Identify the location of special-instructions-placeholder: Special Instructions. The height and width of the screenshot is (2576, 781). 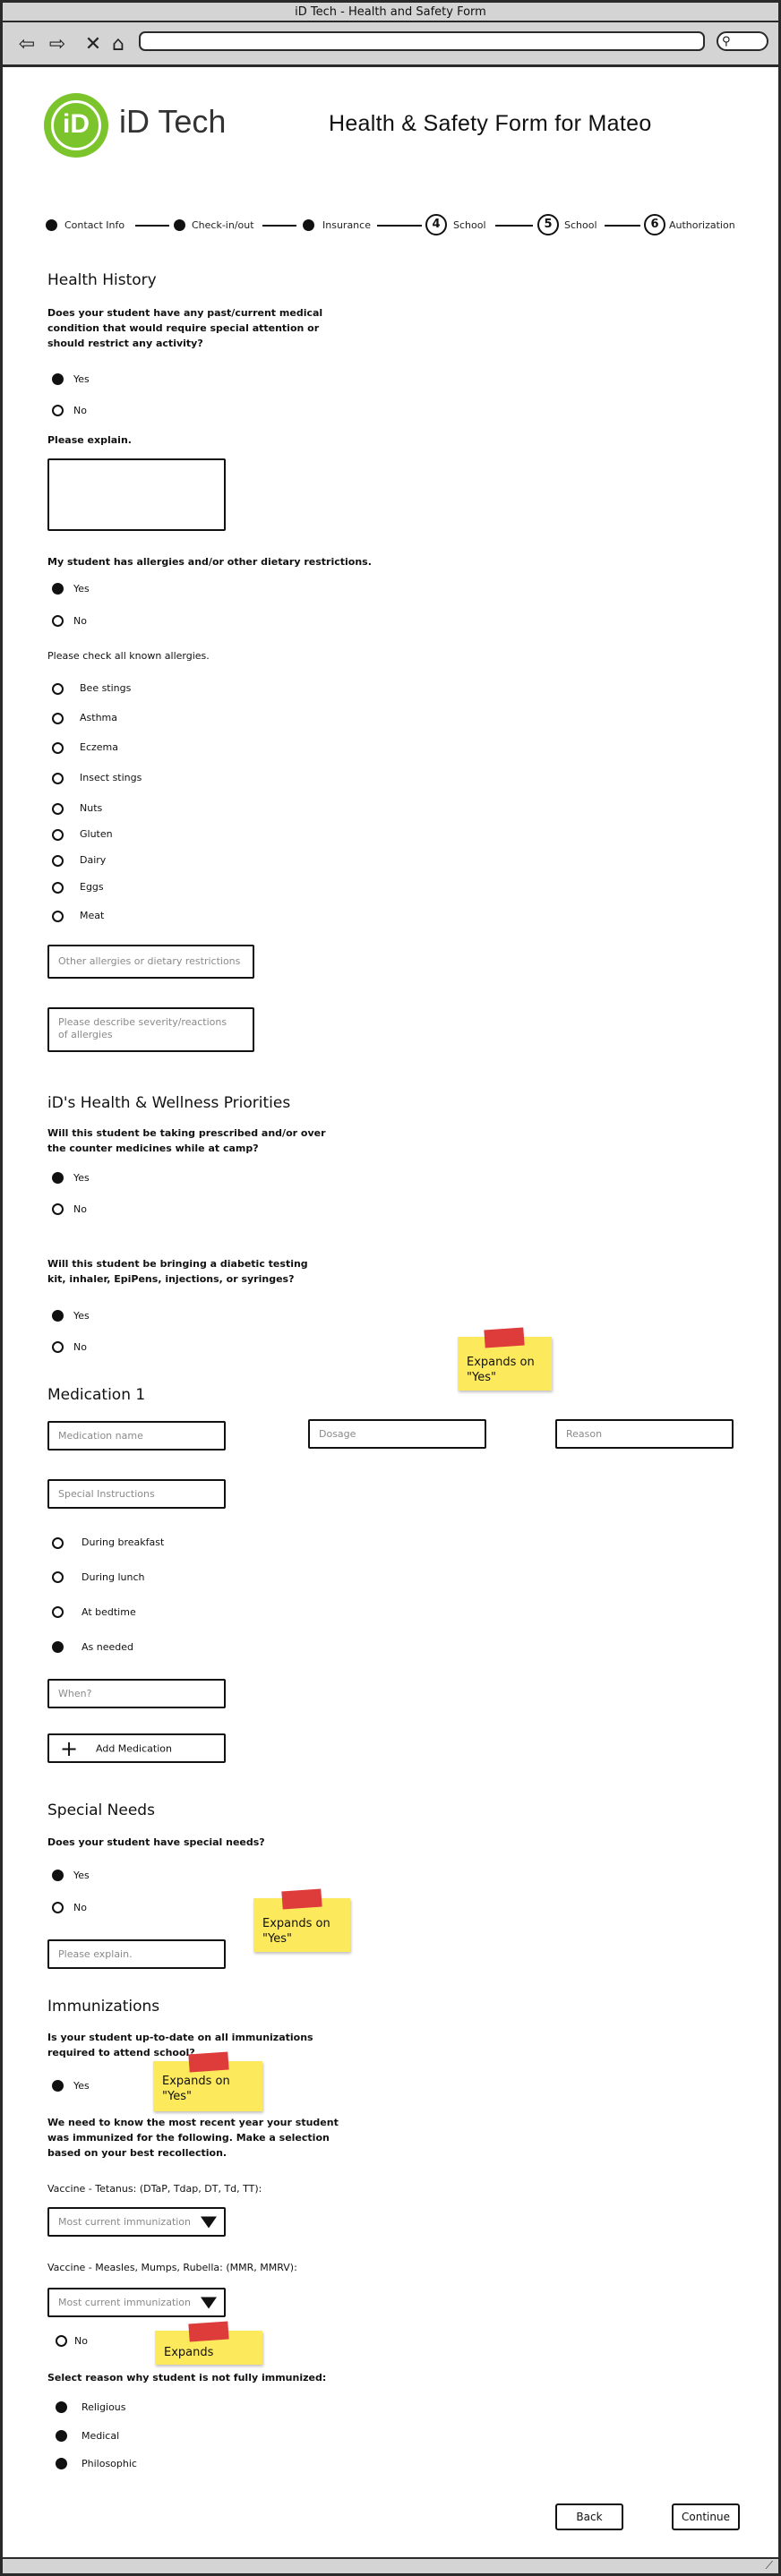
(107, 1493).